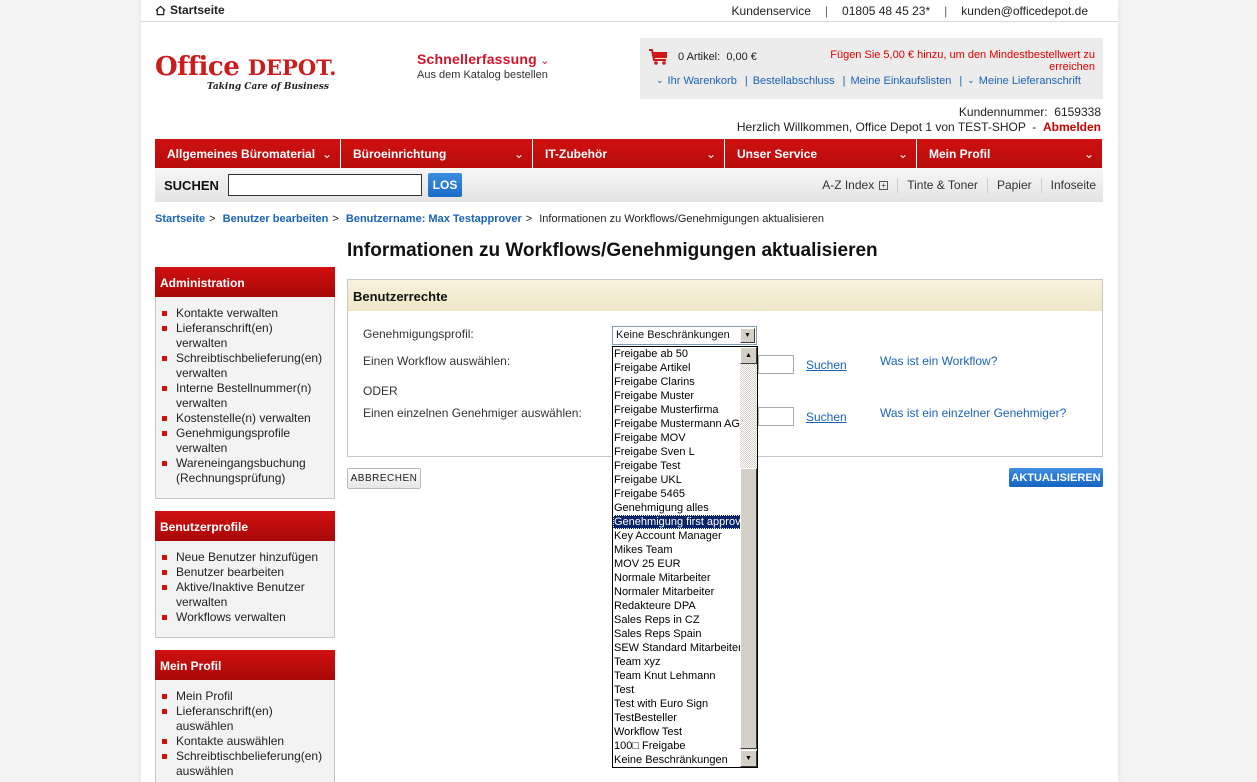 Image resolution: width=1257 pixels, height=782 pixels. What do you see at coordinates (237, 595) in the screenshot?
I see `sidebar-item: Aktive/Inaktive Benutzer verwalten` at bounding box center [237, 595].